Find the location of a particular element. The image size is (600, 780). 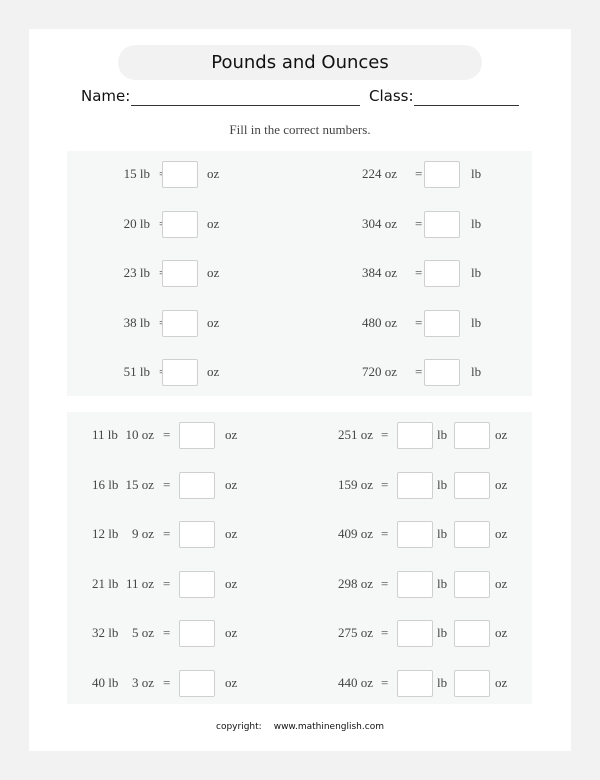

problem-row: 23 lb=oz is located at coordinates (182, 273).